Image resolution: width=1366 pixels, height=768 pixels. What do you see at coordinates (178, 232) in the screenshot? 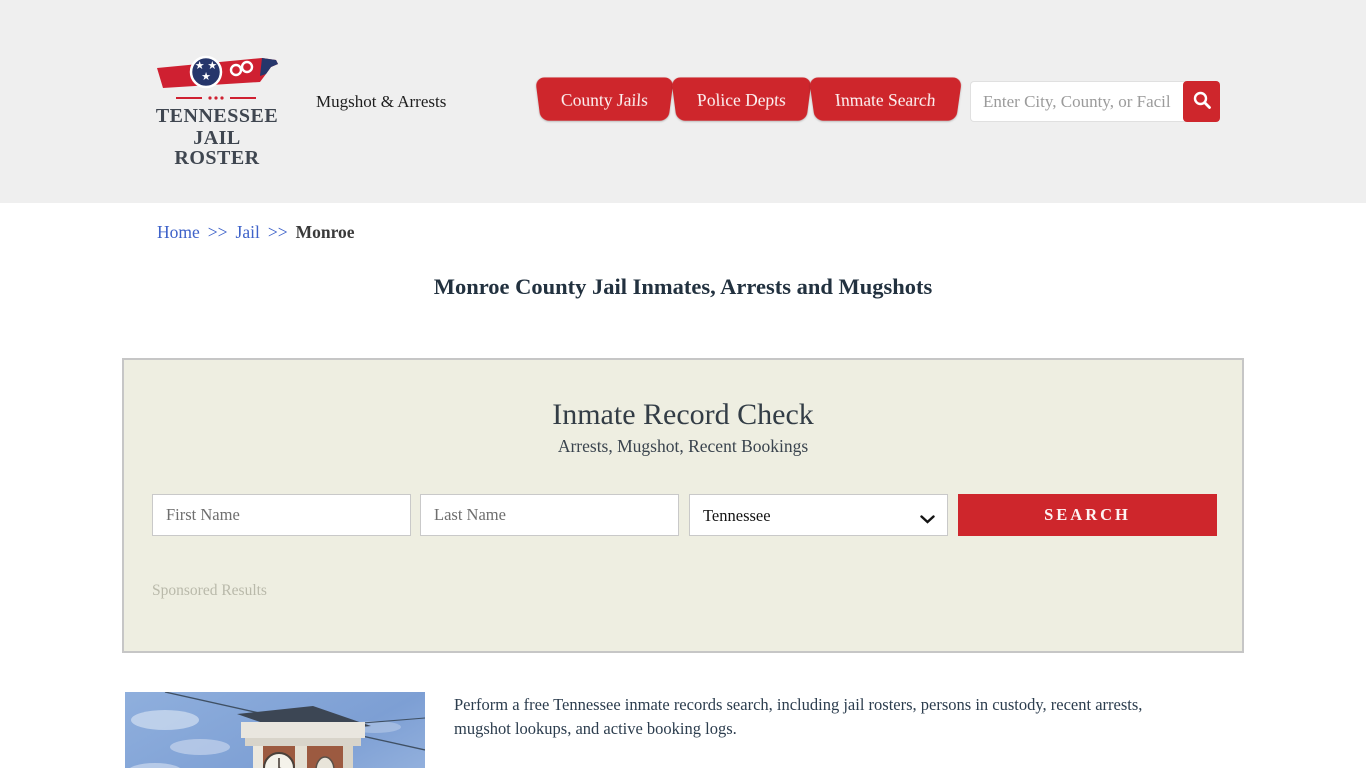
I see `breadcrumb-home-link: Home` at bounding box center [178, 232].